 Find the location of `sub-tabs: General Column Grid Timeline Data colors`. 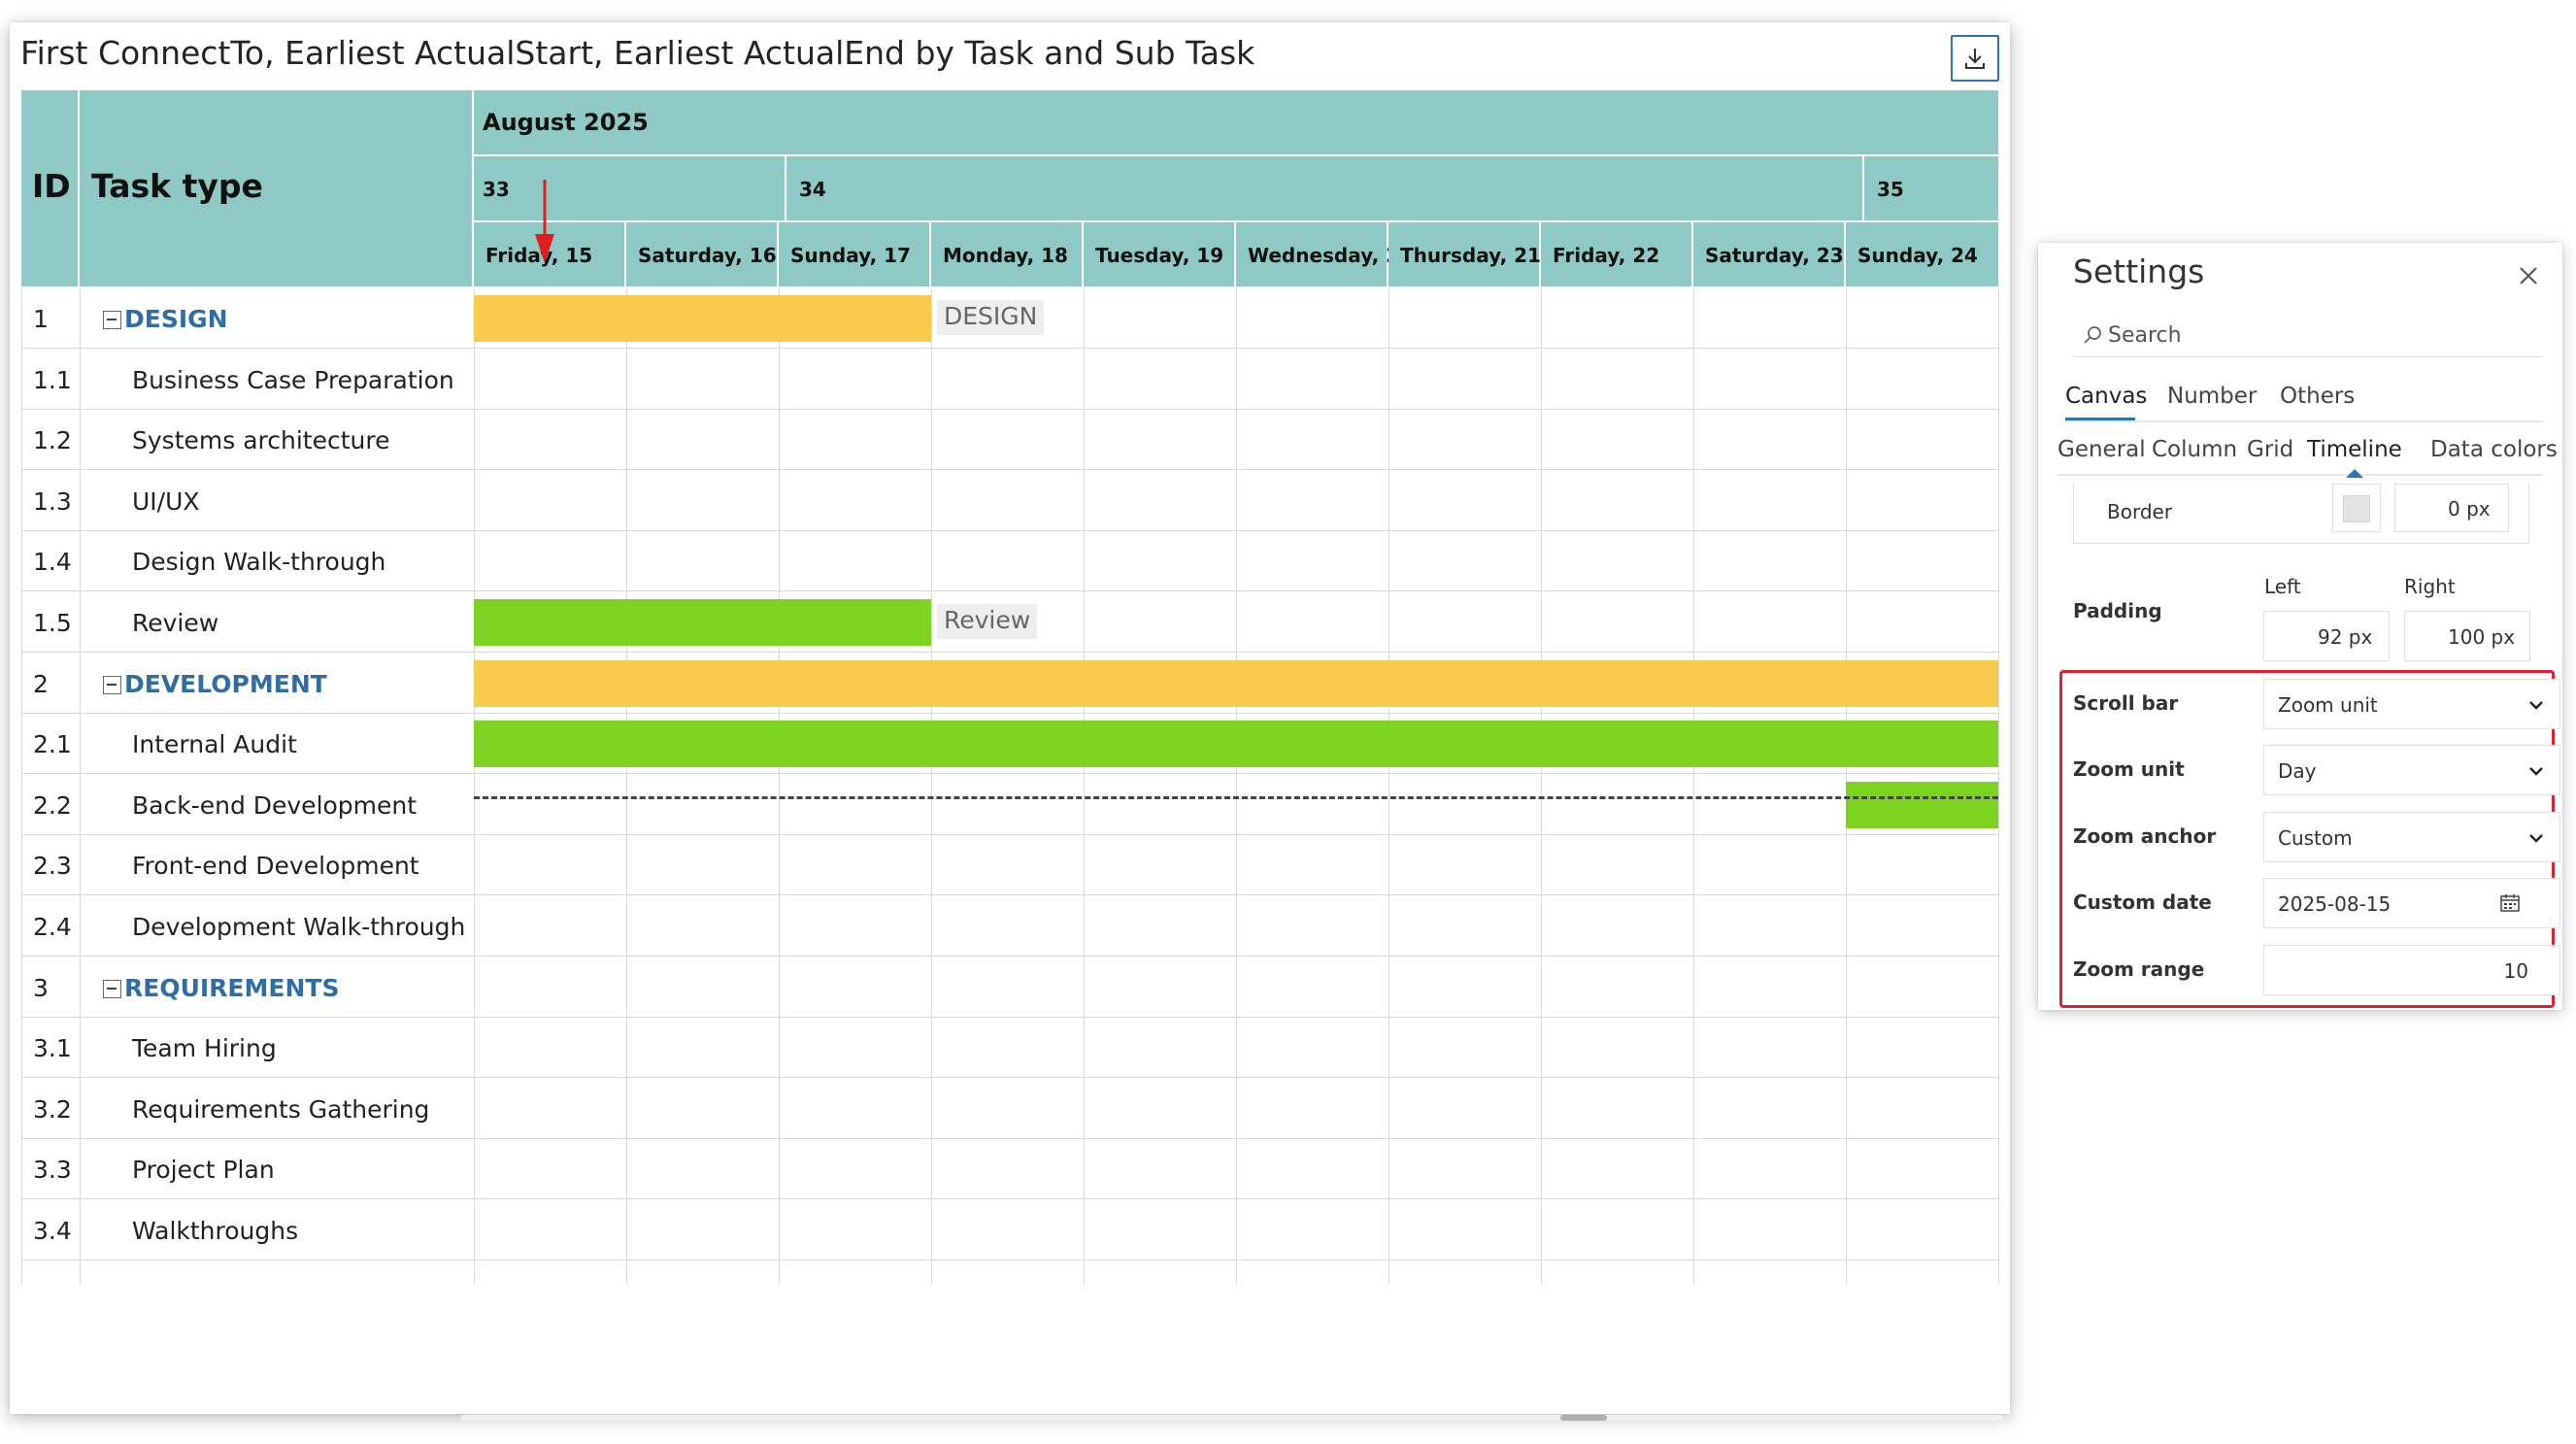

sub-tabs: General Column Grid Timeline Data colors is located at coordinates (2308, 457).